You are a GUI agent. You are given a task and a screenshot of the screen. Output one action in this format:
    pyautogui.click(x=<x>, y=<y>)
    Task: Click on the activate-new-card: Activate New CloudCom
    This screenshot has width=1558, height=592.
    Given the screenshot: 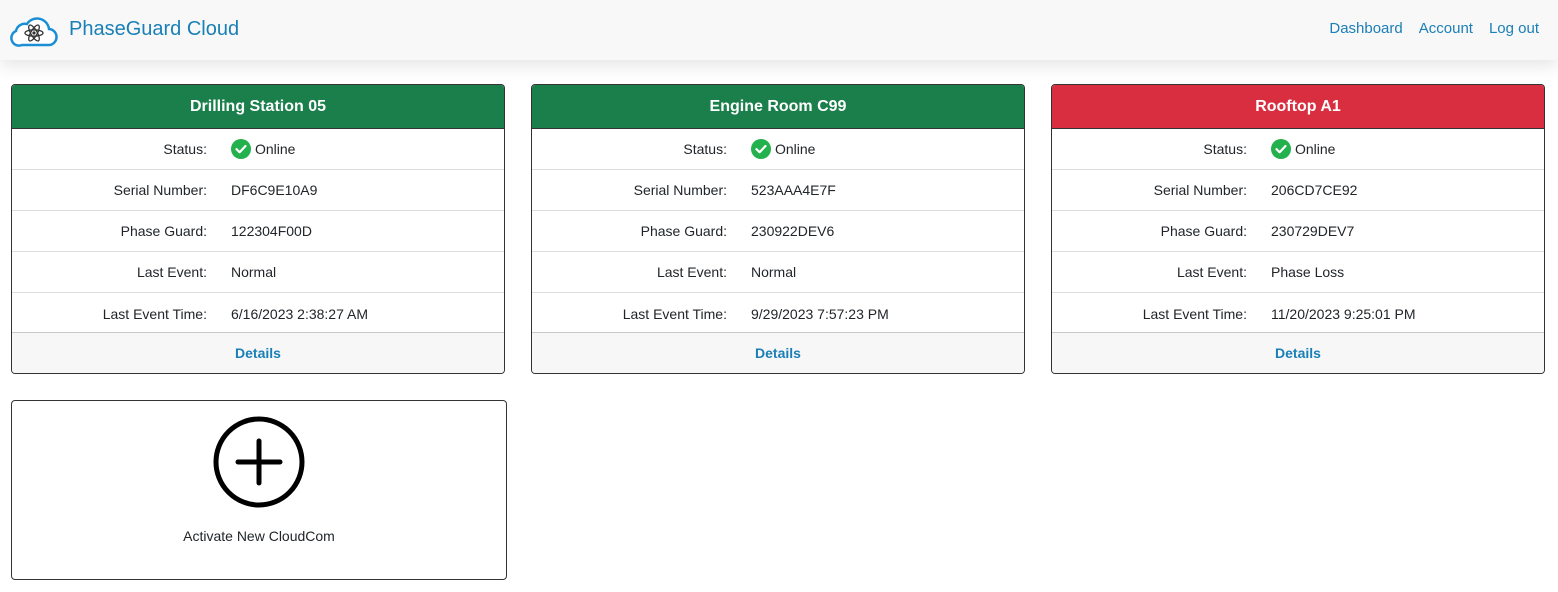 What is the action you would take?
    pyautogui.click(x=259, y=490)
    